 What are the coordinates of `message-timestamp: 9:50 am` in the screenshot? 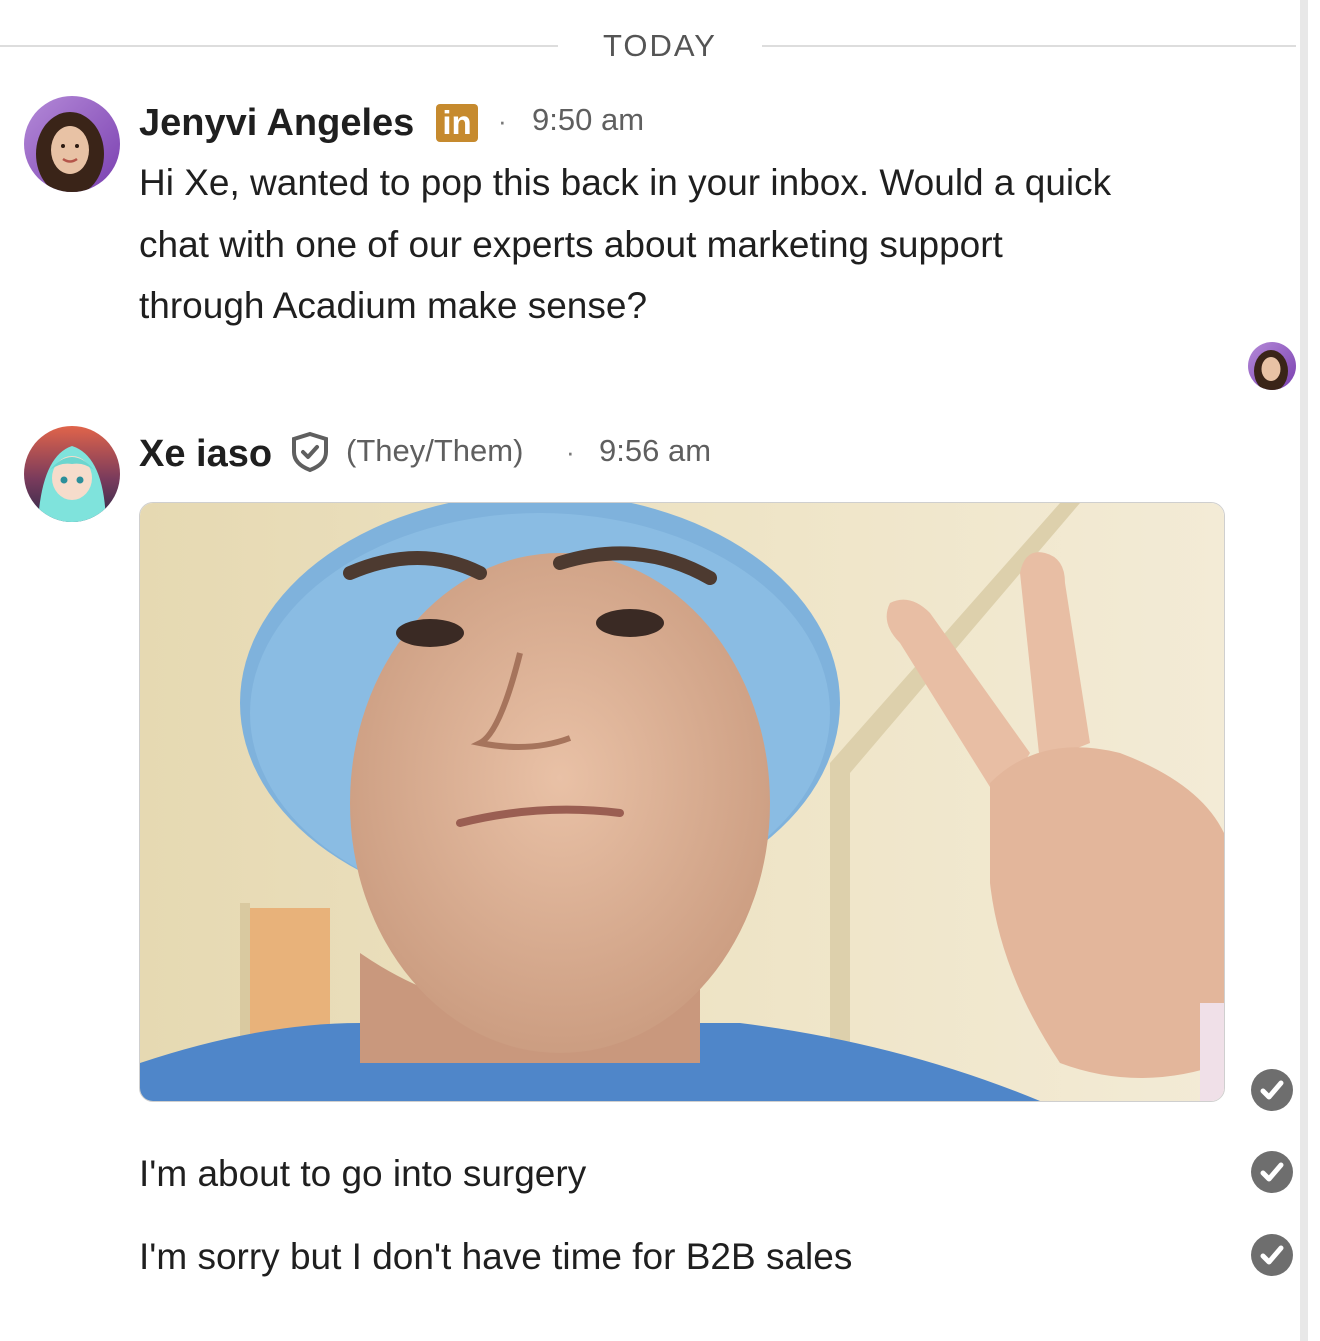 It's located at (588, 119).